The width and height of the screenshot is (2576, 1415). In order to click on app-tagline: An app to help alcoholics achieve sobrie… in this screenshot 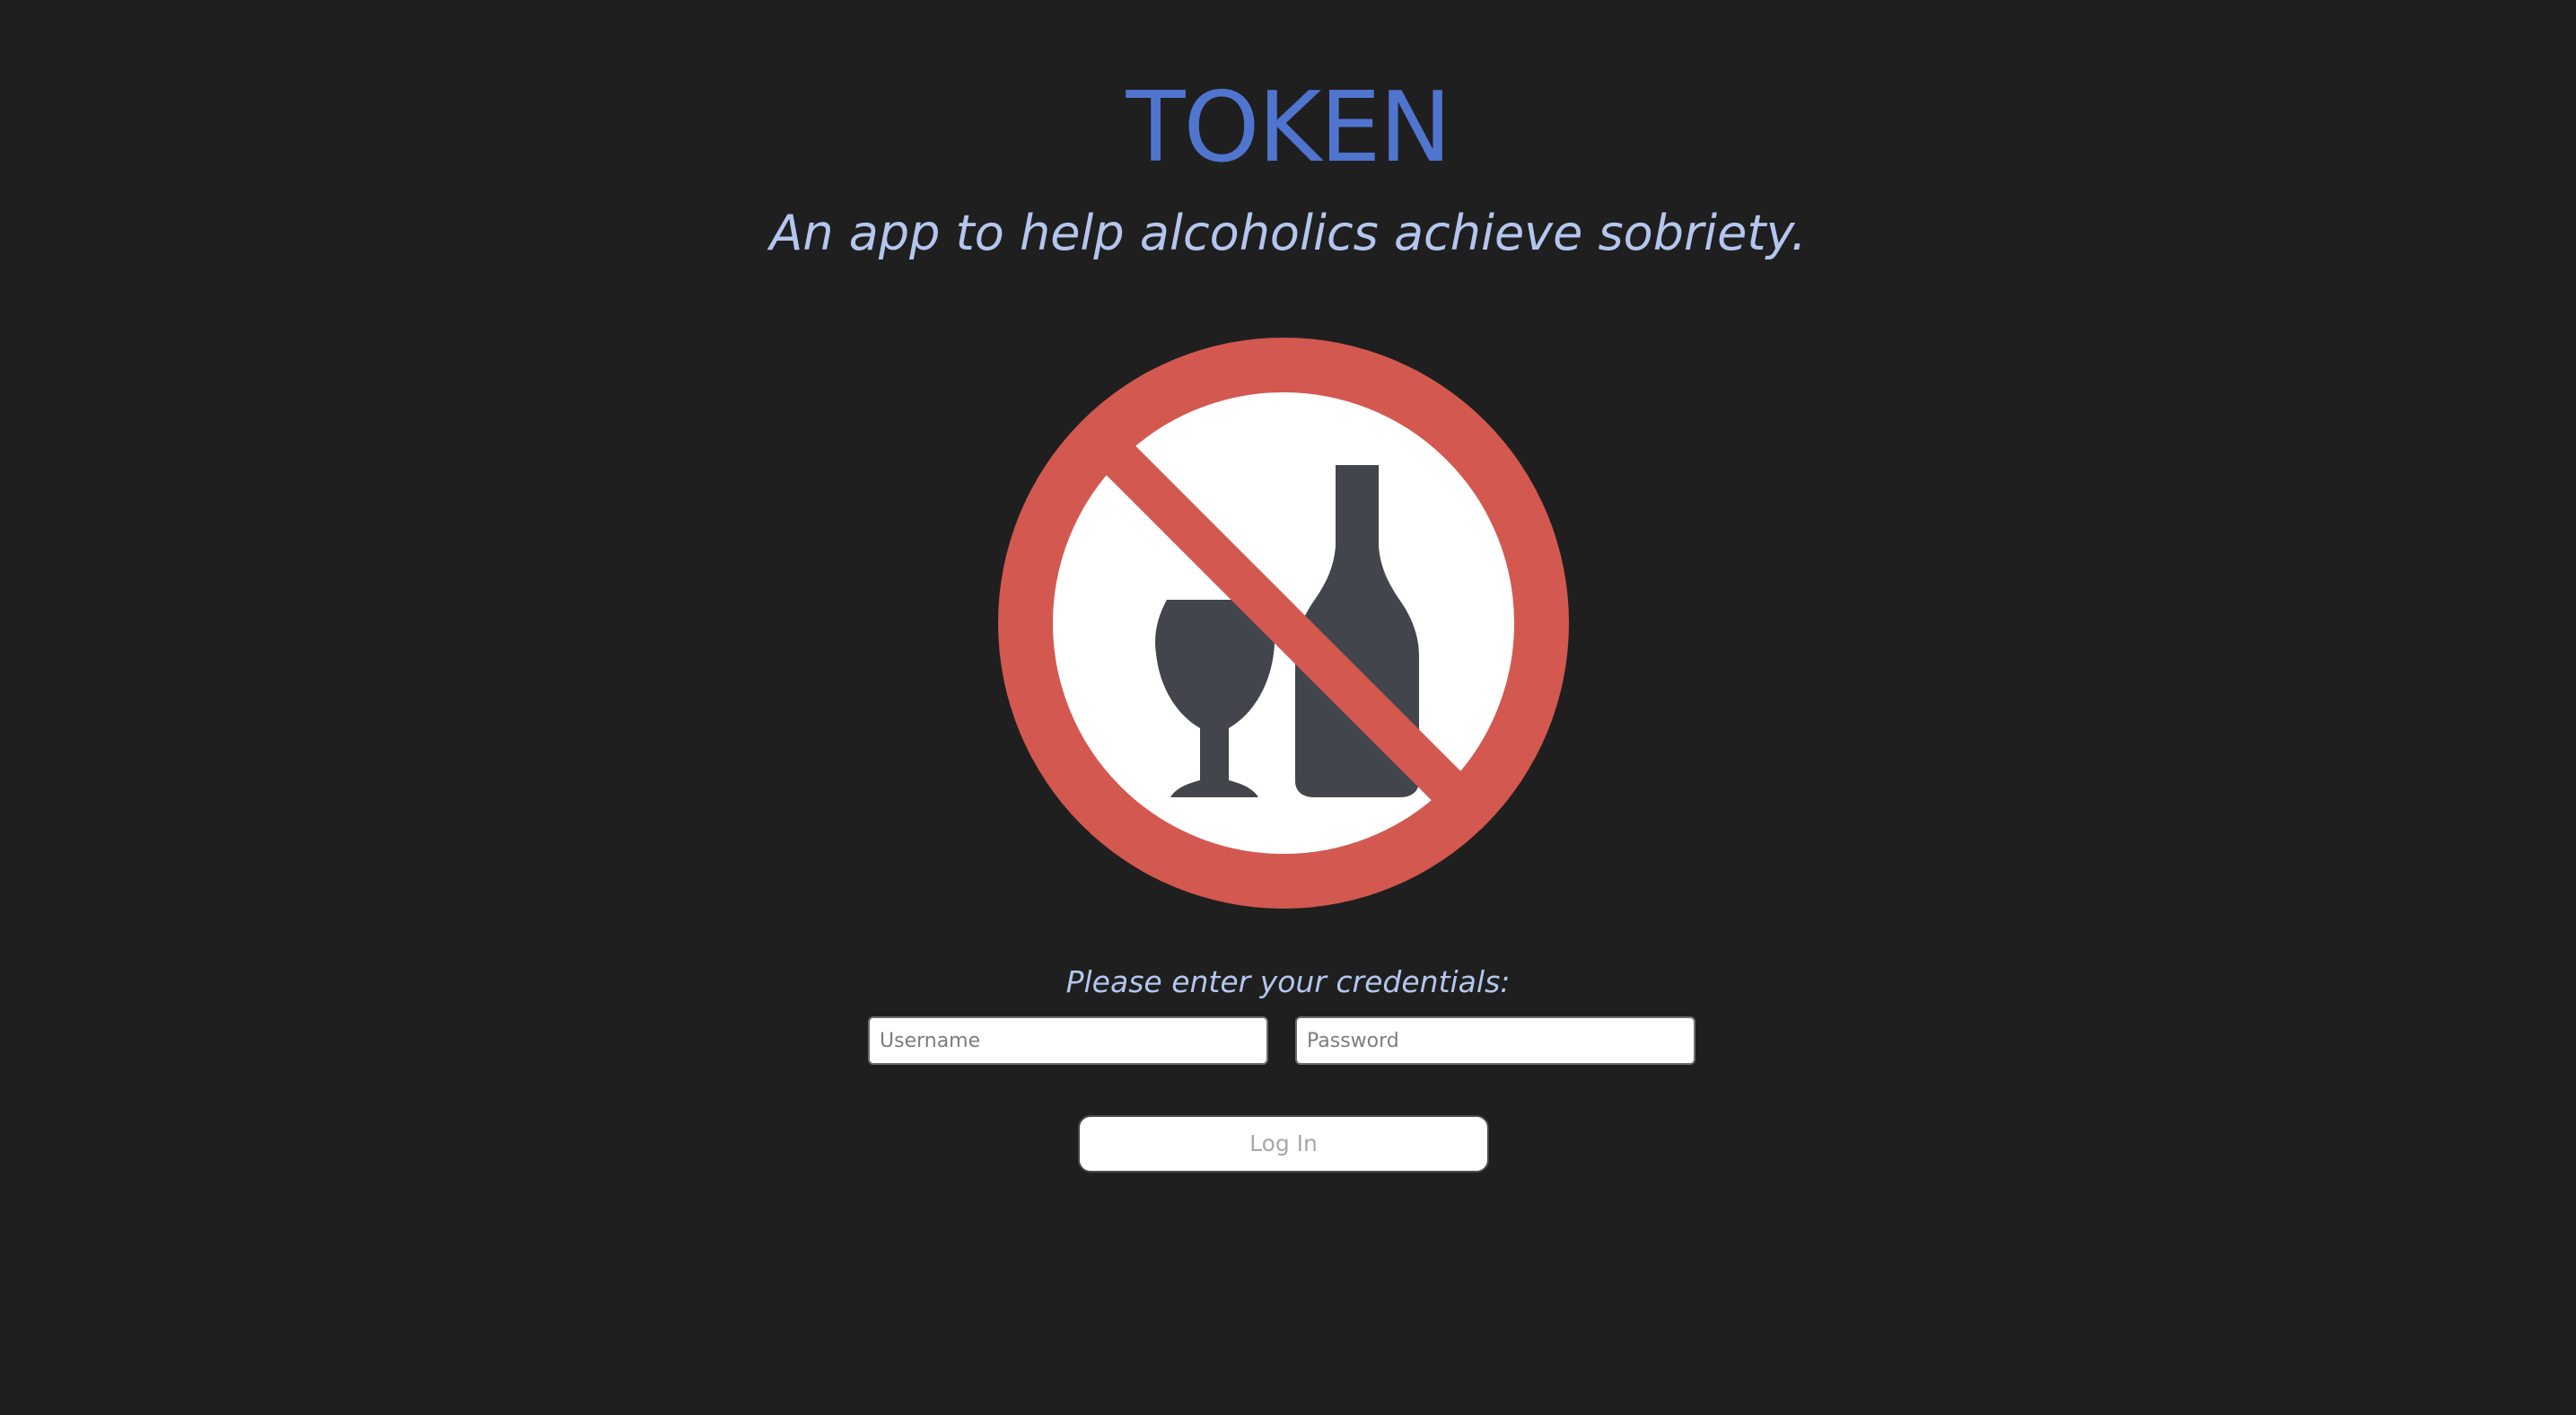, I will do `click(1288, 233)`.